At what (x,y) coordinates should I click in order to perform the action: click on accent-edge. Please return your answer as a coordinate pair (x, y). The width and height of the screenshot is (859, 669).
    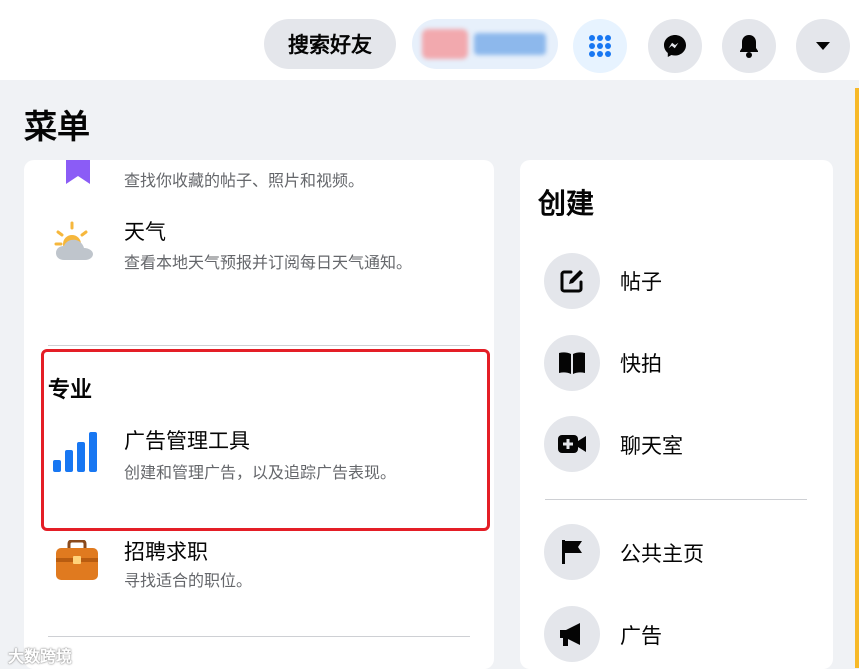
    Looking at the image, I should click on (857, 378).